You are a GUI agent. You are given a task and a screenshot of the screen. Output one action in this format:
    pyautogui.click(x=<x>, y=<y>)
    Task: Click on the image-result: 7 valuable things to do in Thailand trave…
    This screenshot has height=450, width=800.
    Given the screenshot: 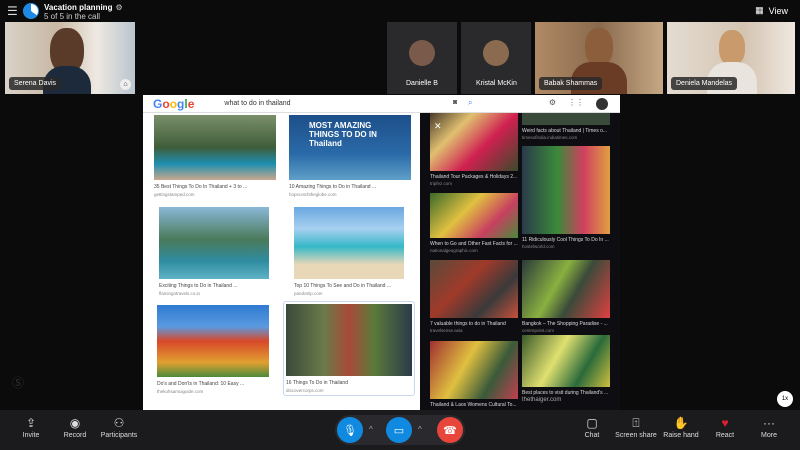 What is the action you would take?
    pyautogui.click(x=474, y=296)
    